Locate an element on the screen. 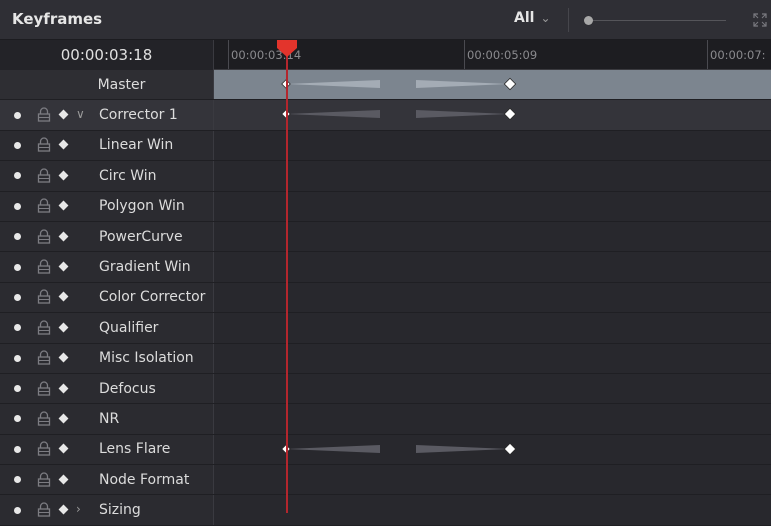  keyframe-row: ∨ Corrector 1 is located at coordinates (385, 115).